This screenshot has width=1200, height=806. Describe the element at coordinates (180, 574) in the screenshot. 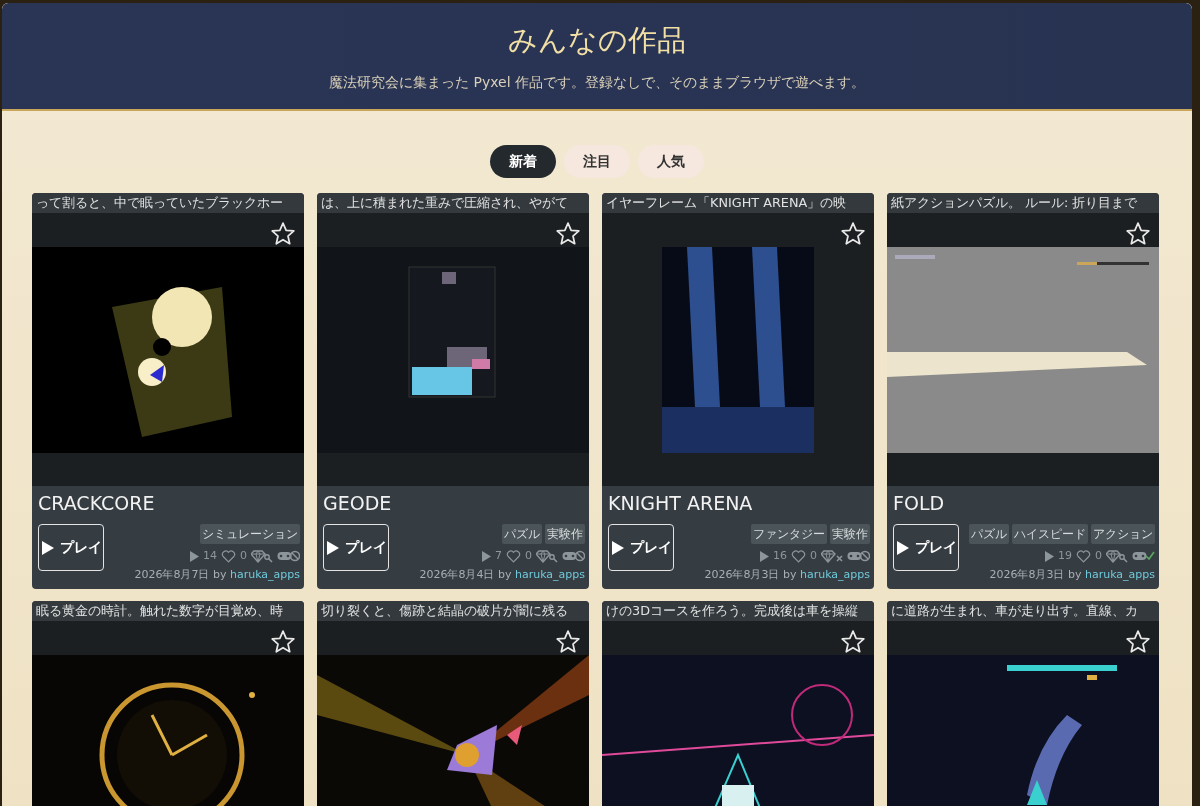

I see `publish-date: 2026年8月7日 by` at that location.